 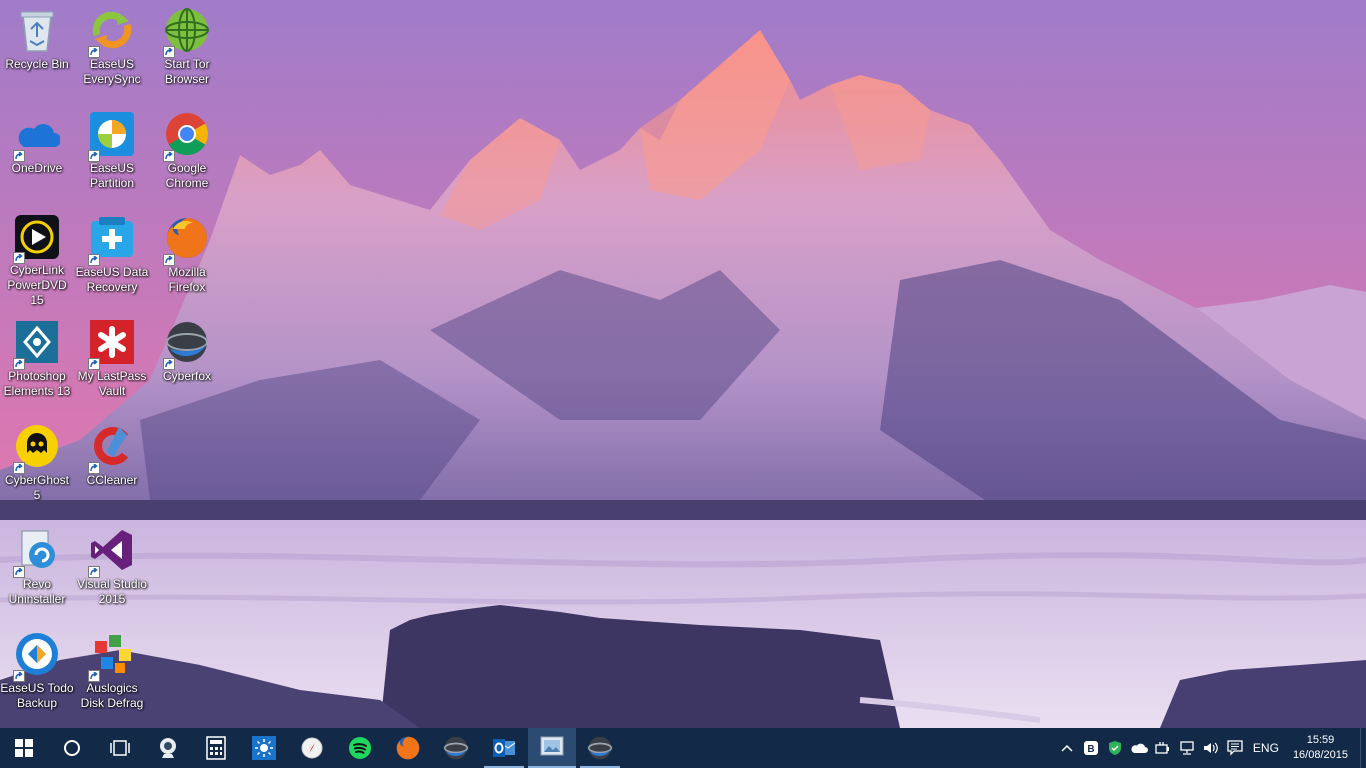 I want to click on clock-date: 16/08/2015, so click(x=1320, y=755).